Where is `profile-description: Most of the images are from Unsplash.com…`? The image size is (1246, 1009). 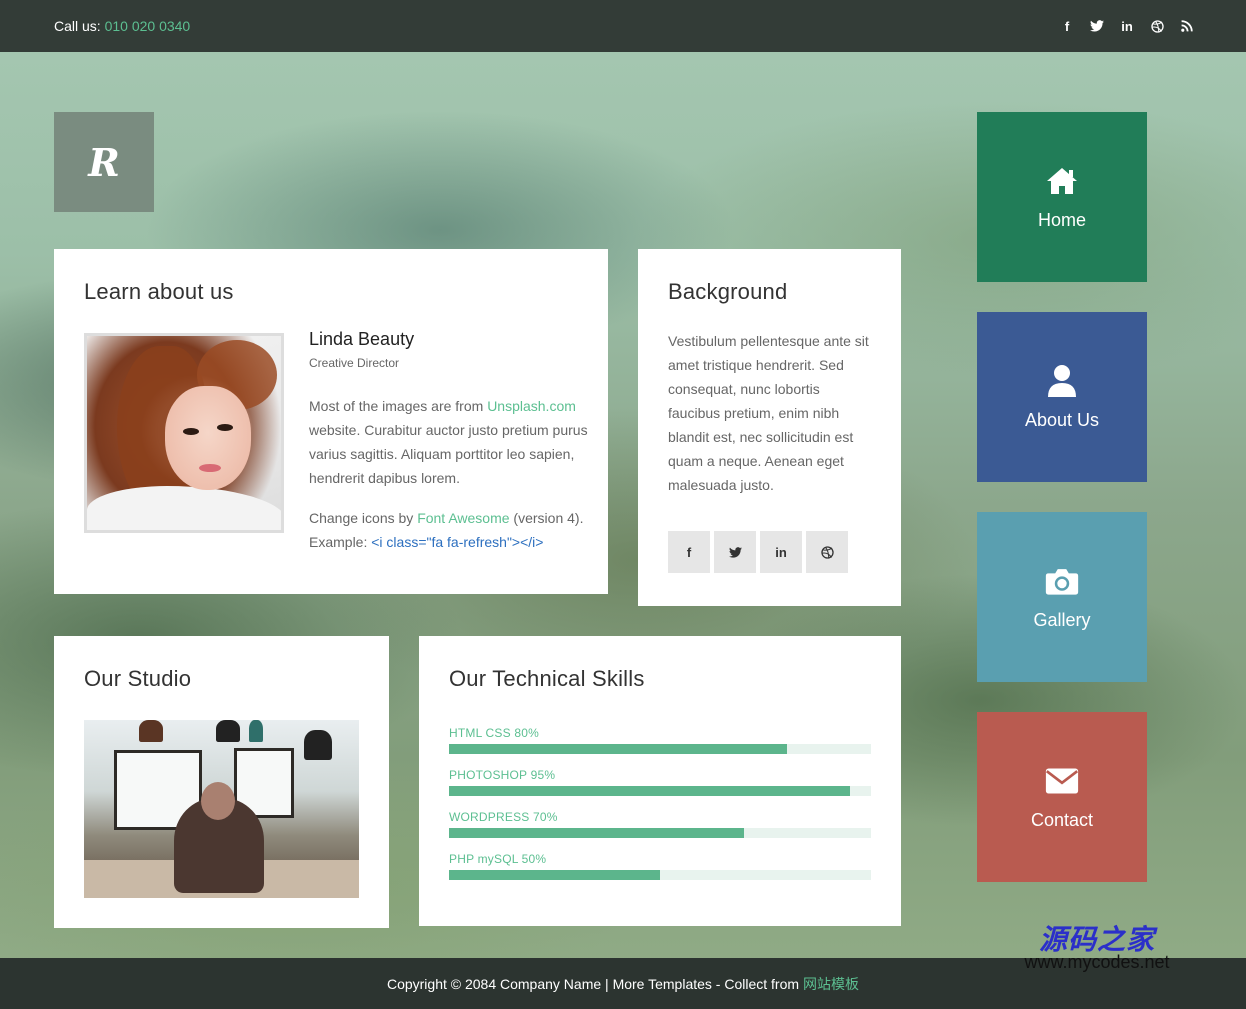
profile-description: Most of the images are from Unsplash.com… is located at coordinates (449, 442).